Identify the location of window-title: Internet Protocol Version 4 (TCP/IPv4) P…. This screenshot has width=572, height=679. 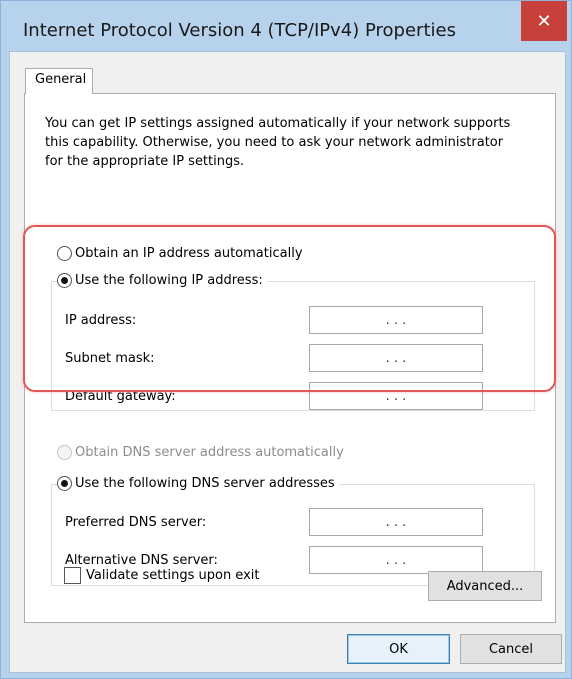
(239, 30).